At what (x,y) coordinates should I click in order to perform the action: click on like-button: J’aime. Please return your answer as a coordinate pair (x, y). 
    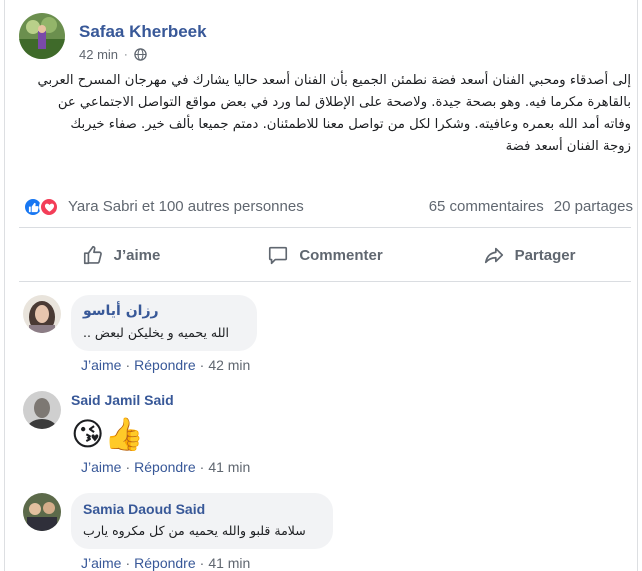
    Looking at the image, I should click on (121, 255).